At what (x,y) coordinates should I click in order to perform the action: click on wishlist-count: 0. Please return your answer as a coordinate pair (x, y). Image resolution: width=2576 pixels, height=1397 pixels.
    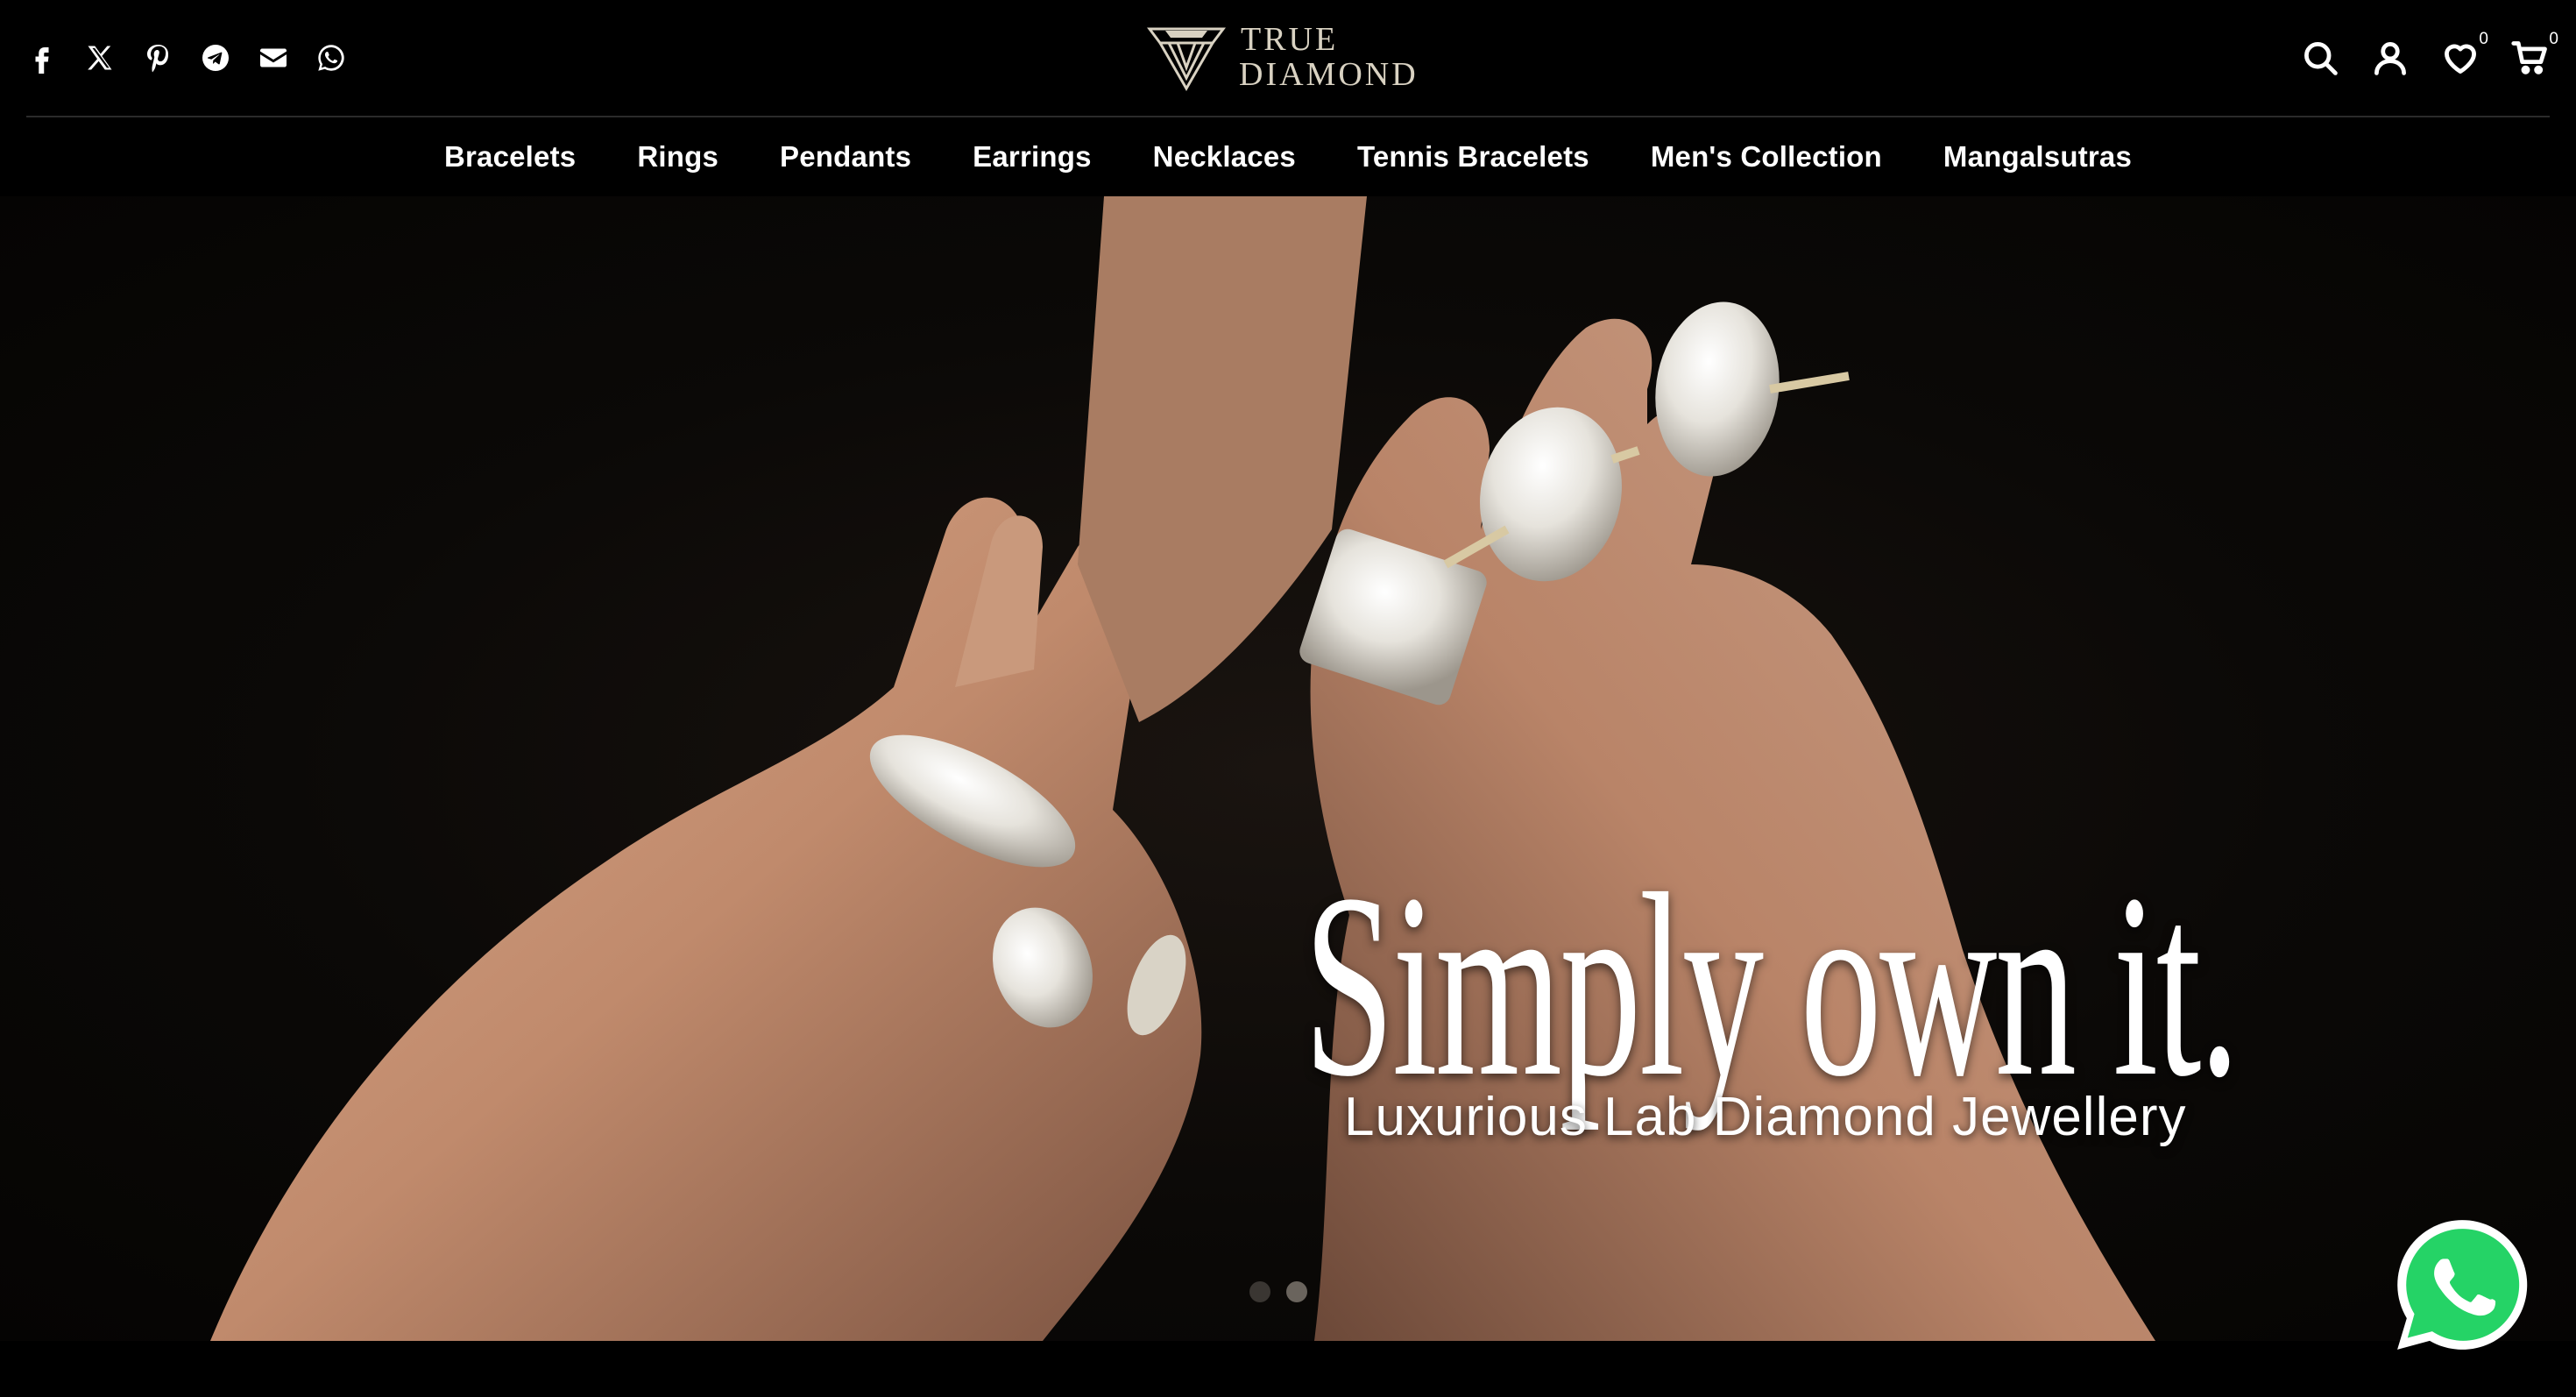
    Looking at the image, I should click on (2483, 39).